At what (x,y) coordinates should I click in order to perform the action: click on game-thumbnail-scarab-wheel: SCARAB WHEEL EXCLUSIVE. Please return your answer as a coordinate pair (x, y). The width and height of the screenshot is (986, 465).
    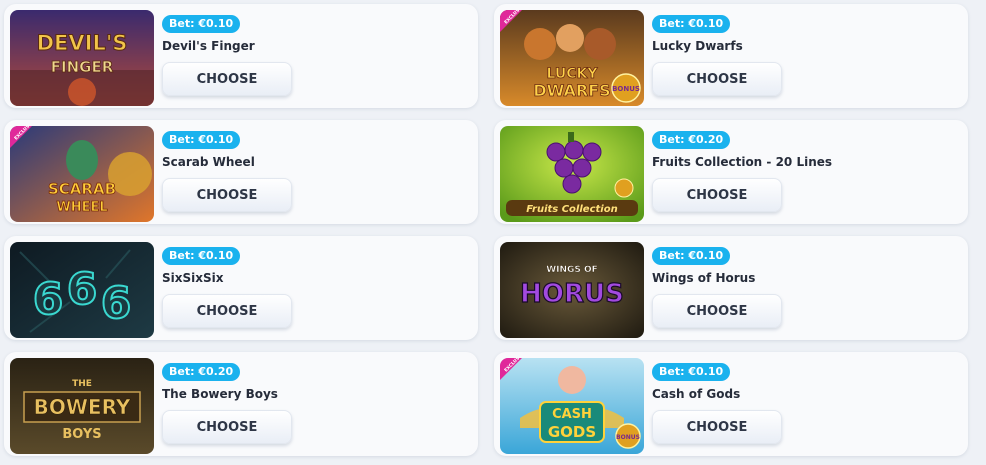
    Looking at the image, I should click on (82, 174).